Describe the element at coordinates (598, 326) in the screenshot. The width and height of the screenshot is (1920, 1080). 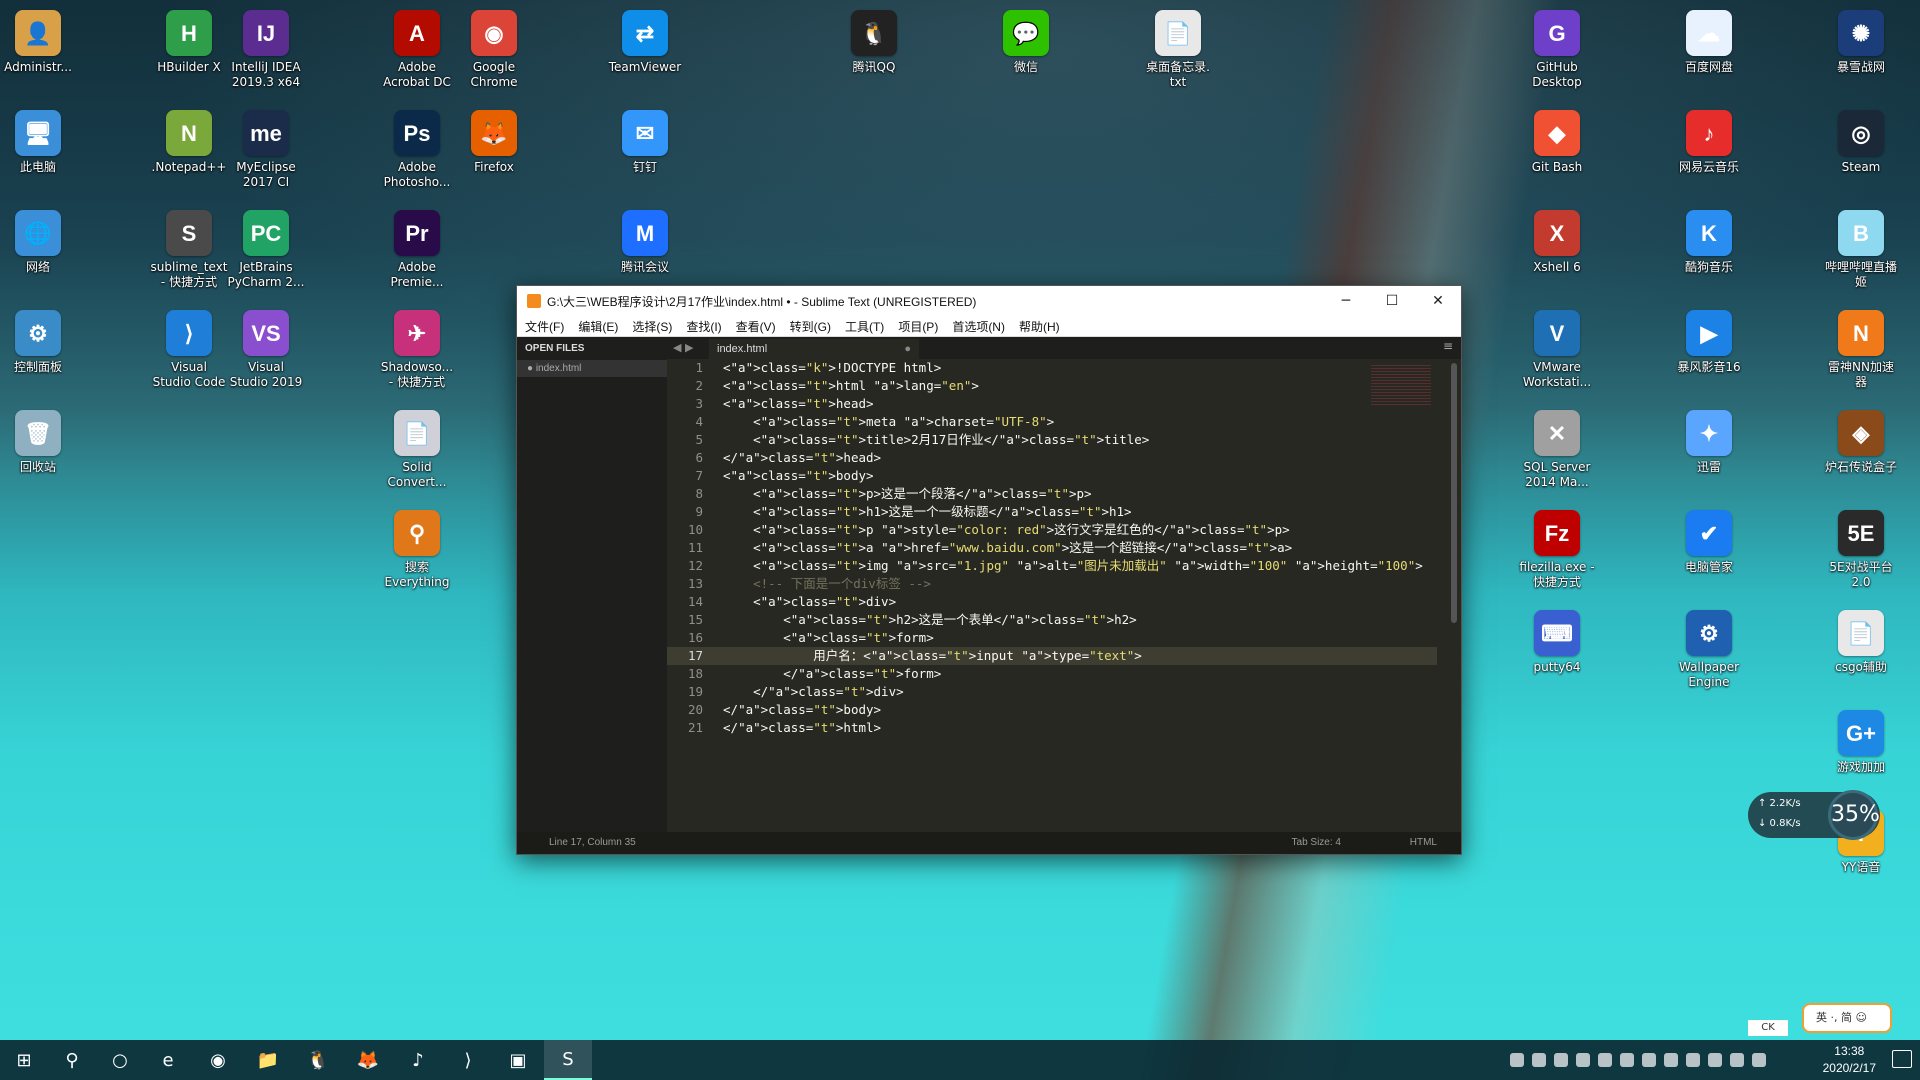
I see `menu-item: 编辑(E)` at that location.